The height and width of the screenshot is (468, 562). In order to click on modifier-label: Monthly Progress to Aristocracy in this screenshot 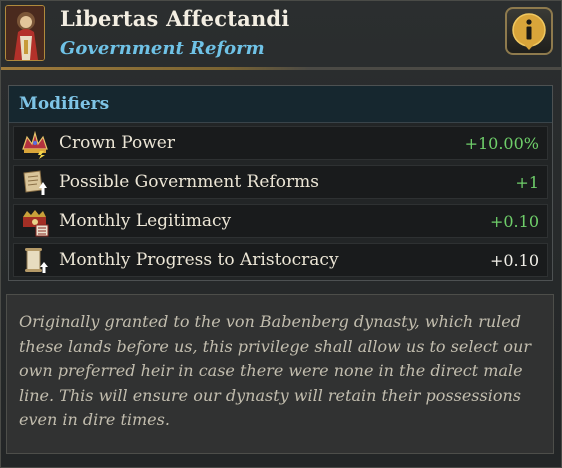, I will do `click(199, 260)`.